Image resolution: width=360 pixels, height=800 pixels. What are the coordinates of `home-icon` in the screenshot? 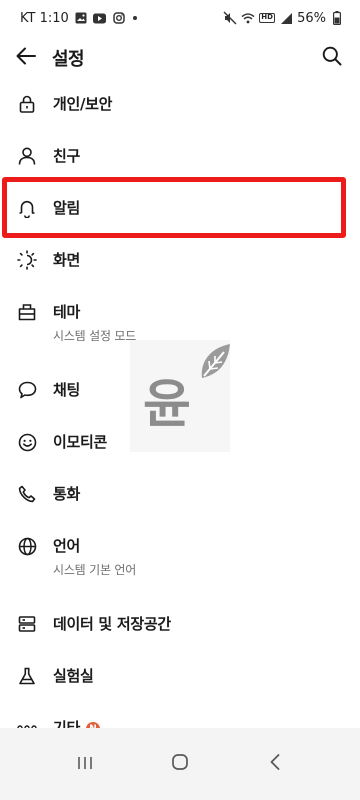 It's located at (180, 764).